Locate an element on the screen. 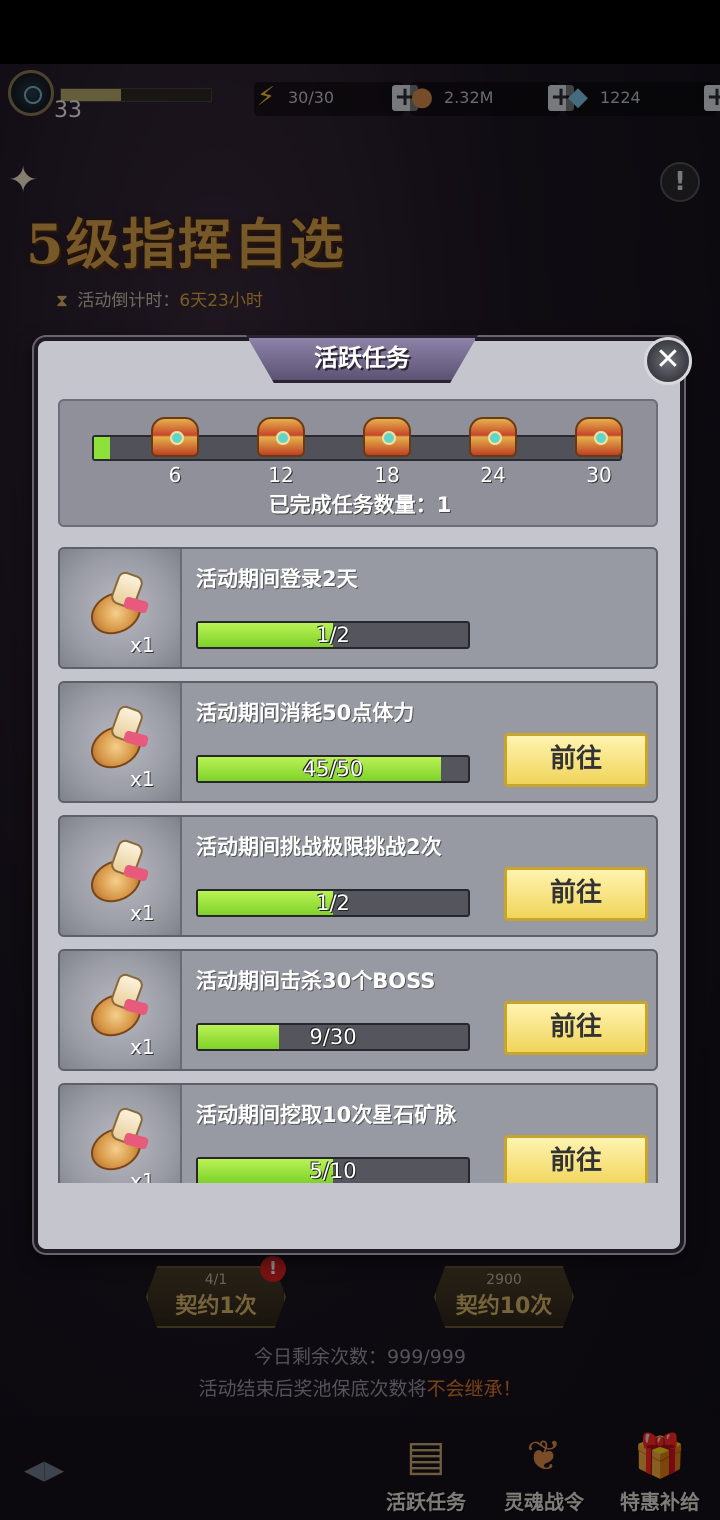 Image resolution: width=720 pixels, height=1520 pixels. task-progress-bar: 5/10 is located at coordinates (333, 1170).